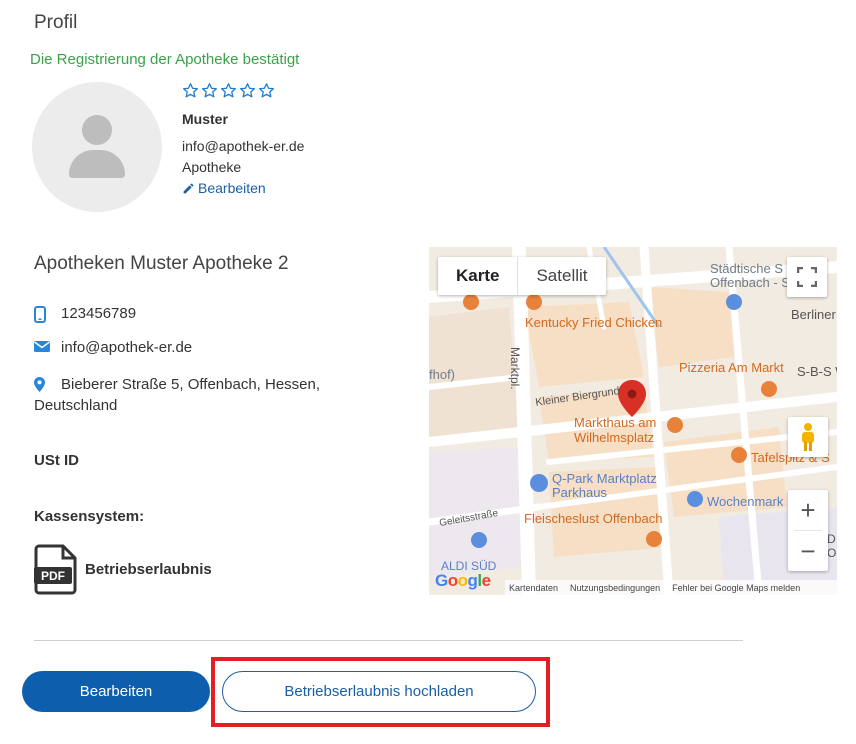  I want to click on map-marker-icon, so click(47, 382).